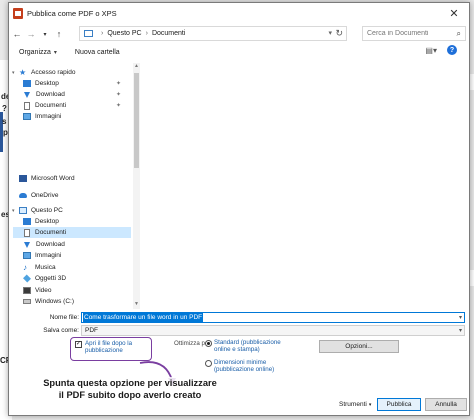  What do you see at coordinates (59, 34) in the screenshot?
I see `up-arrow-icon: ↑` at bounding box center [59, 34].